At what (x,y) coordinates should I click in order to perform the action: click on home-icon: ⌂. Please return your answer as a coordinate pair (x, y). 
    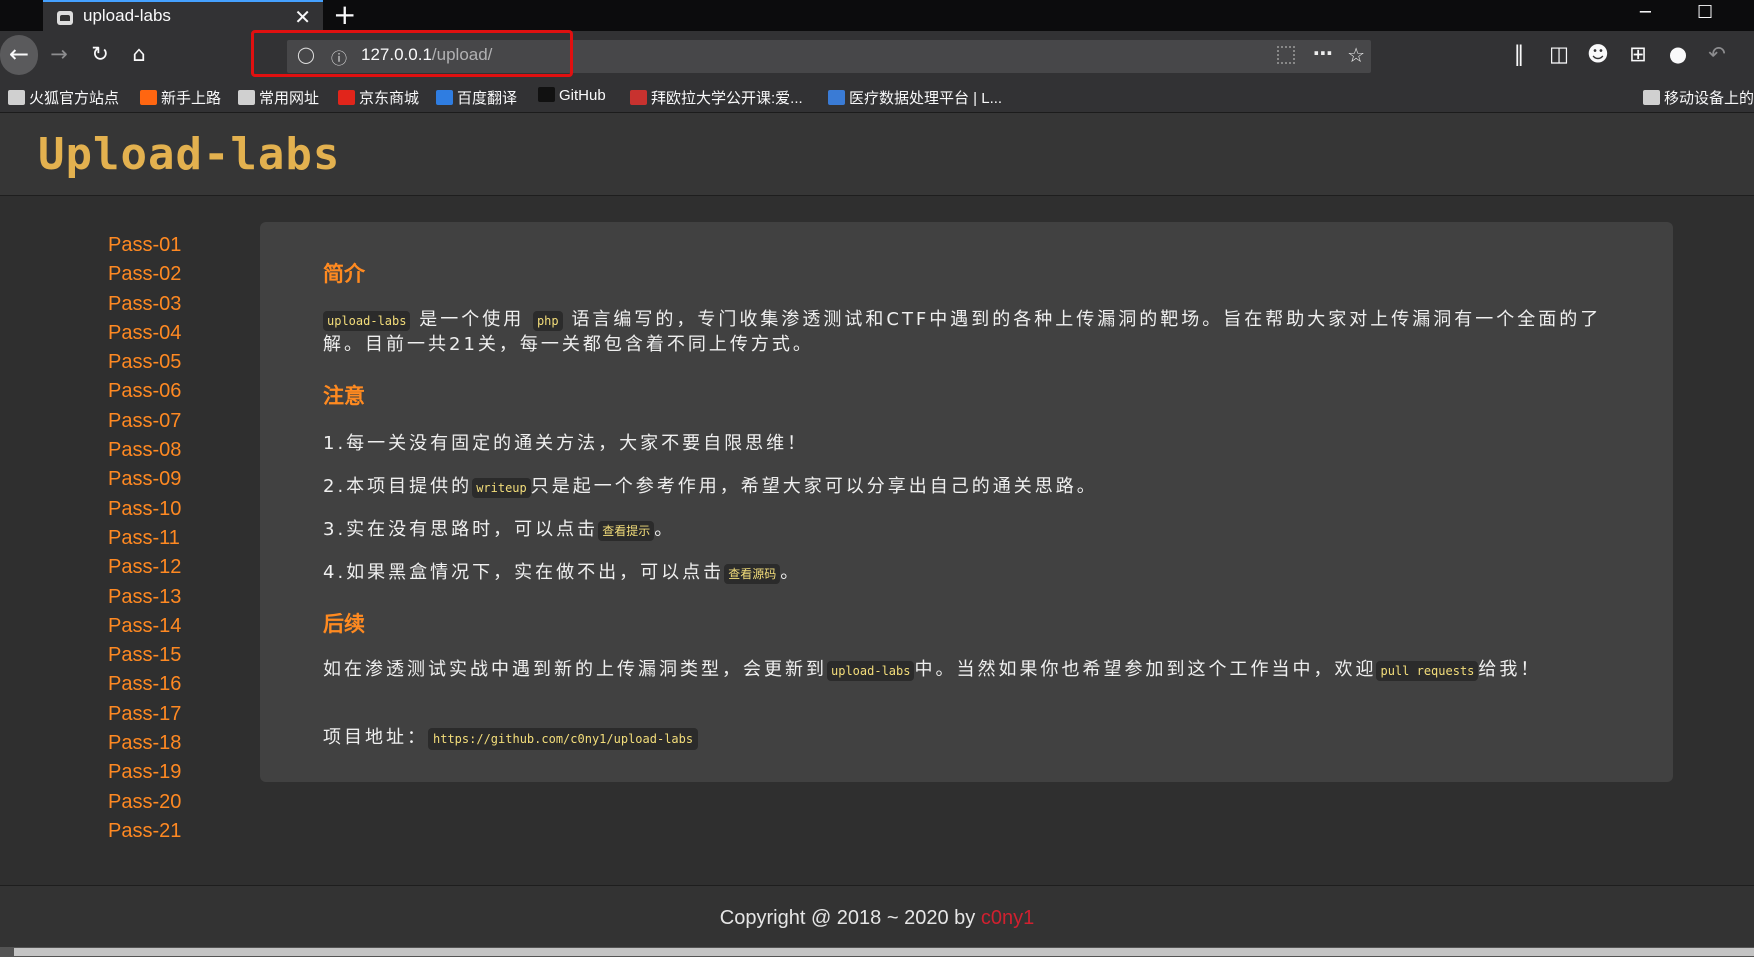
    Looking at the image, I should click on (139, 54).